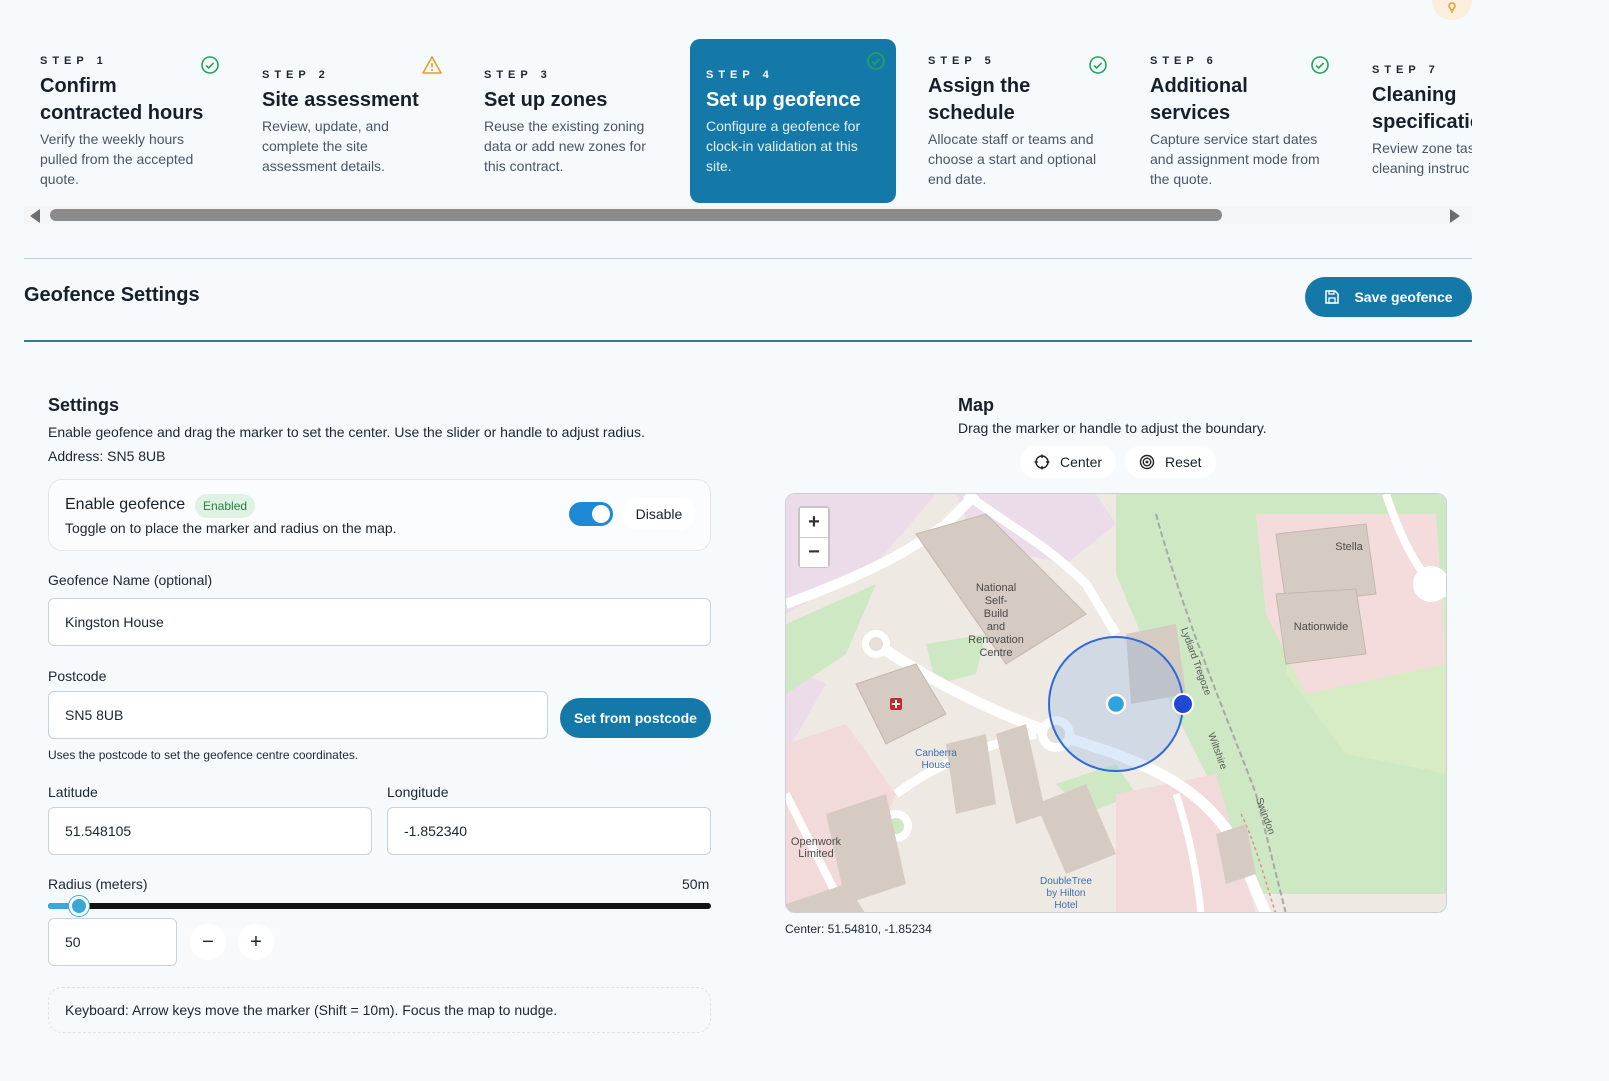 This screenshot has height=1081, width=1609. I want to click on step-title: Assign the schedule, so click(979, 99).